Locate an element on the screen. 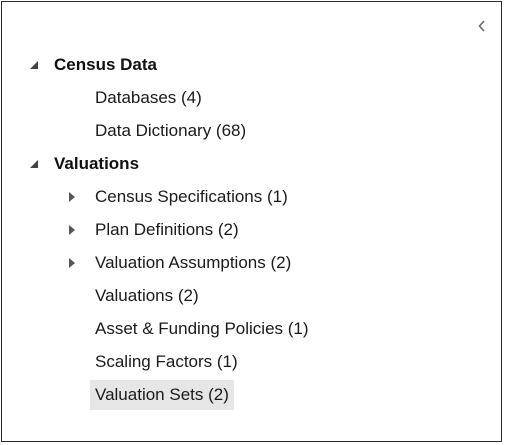  tree-item-label: Scaling Factors (1) is located at coordinates (166, 361).